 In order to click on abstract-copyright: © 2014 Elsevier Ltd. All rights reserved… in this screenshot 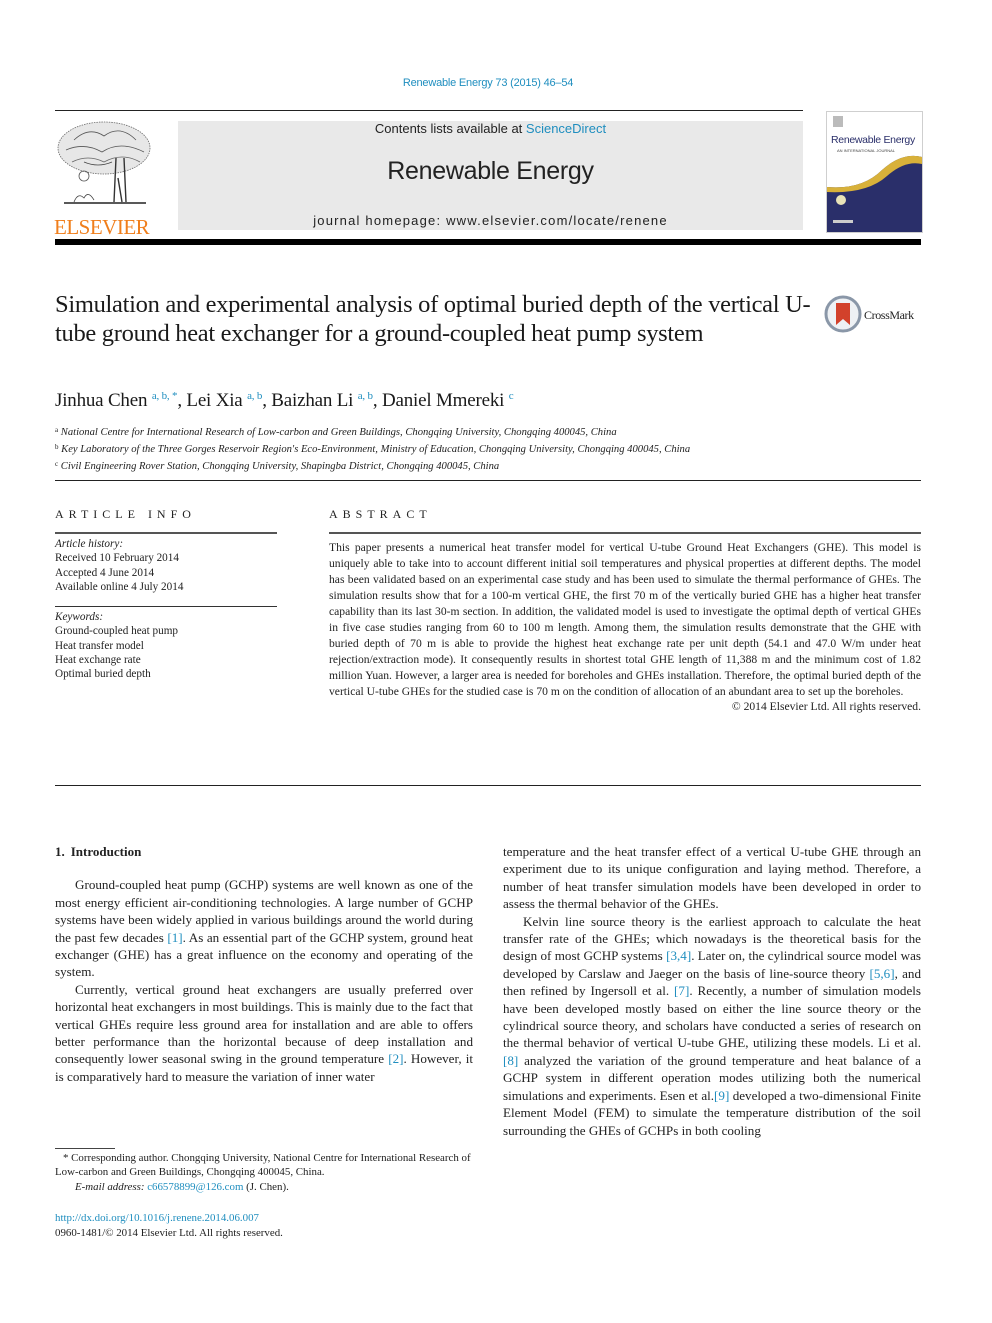, I will do `click(826, 706)`.